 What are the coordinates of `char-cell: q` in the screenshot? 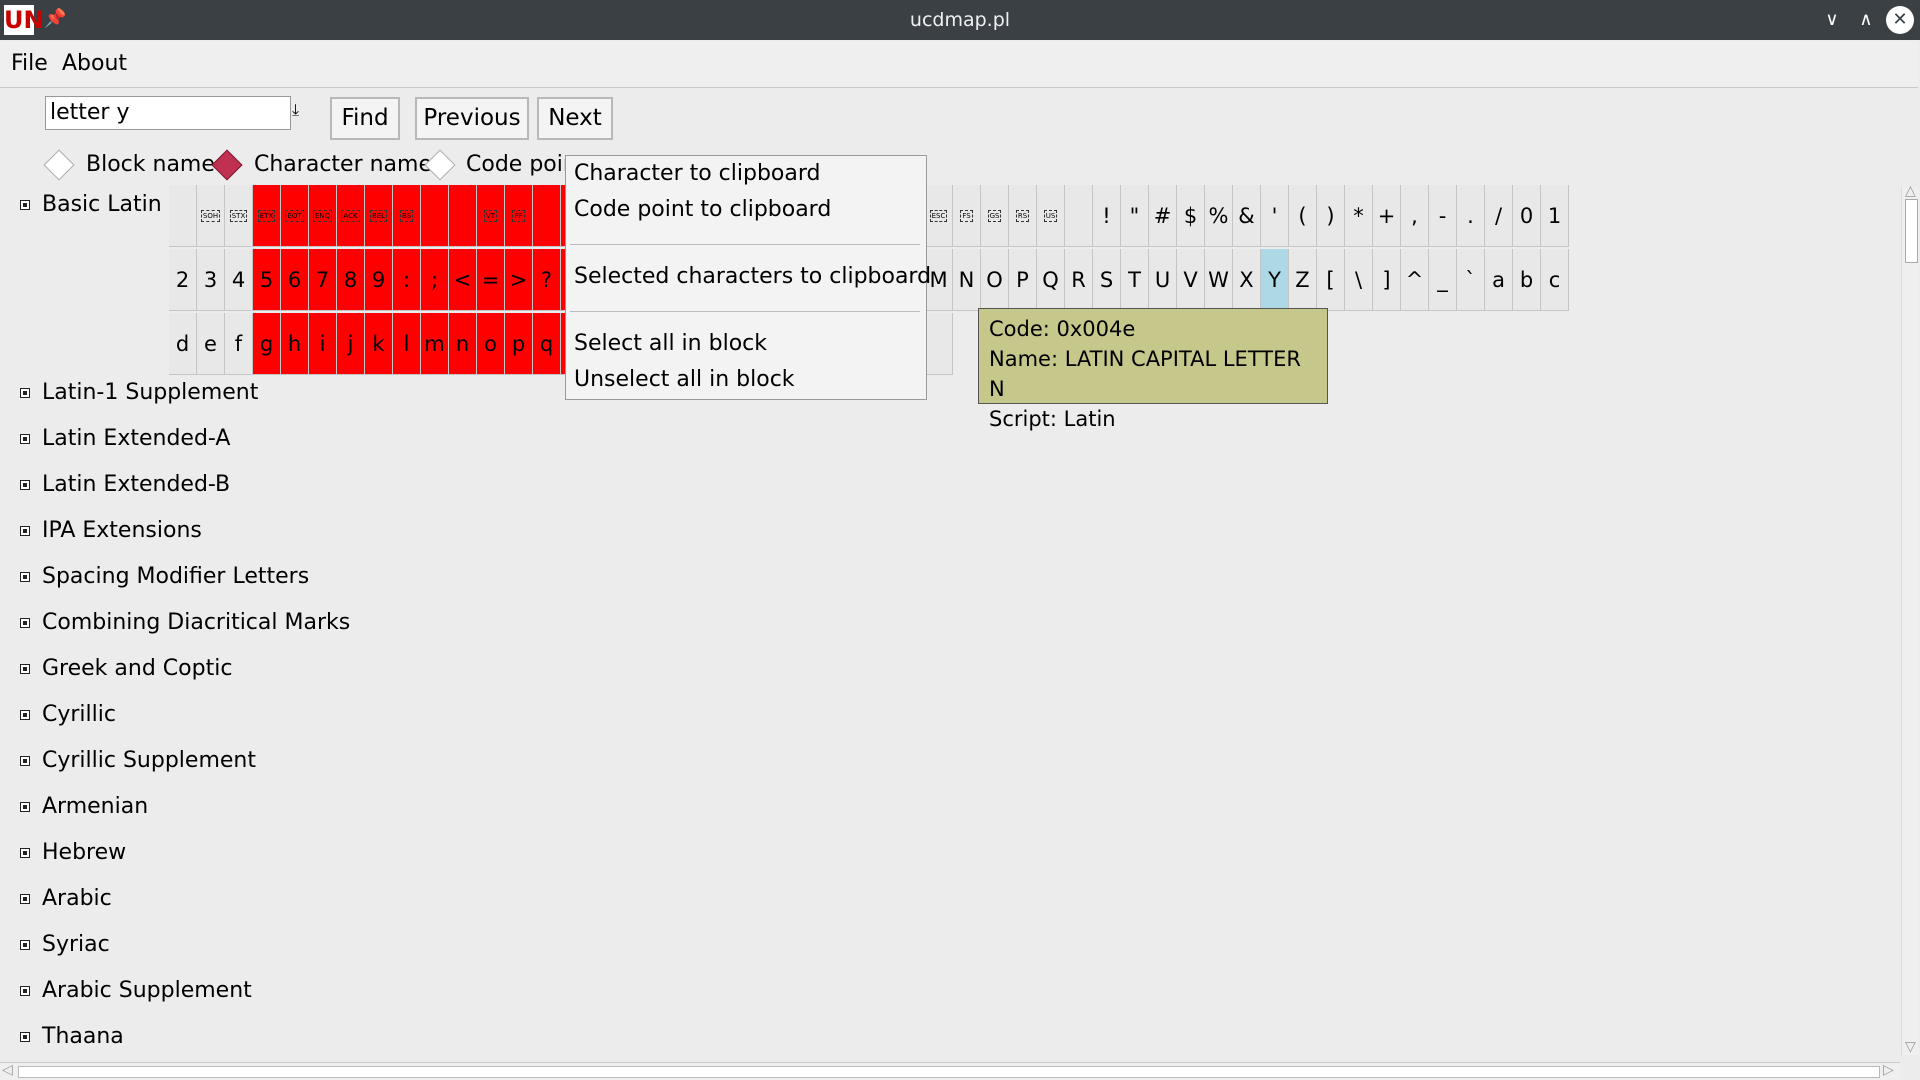 It's located at (547, 344).